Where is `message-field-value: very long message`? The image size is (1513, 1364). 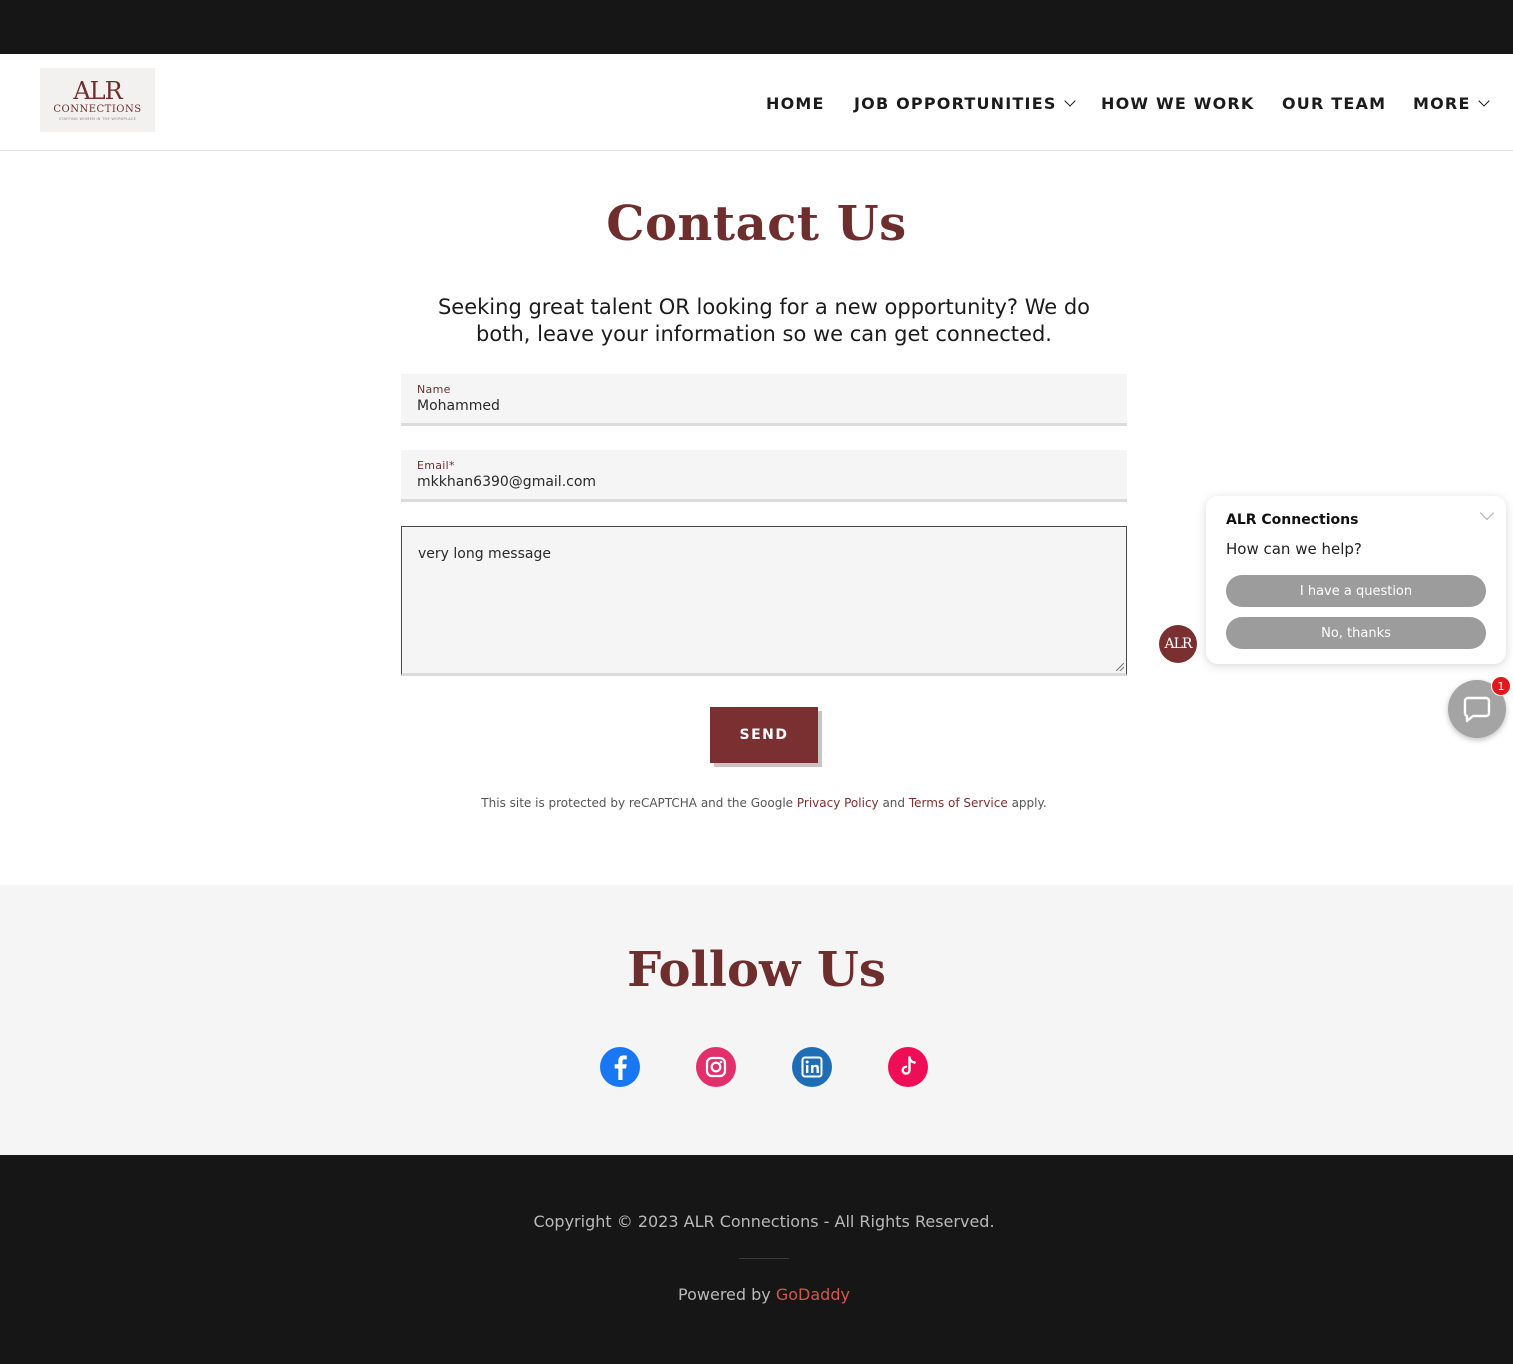 message-field-value: very long message is located at coordinates (484, 554).